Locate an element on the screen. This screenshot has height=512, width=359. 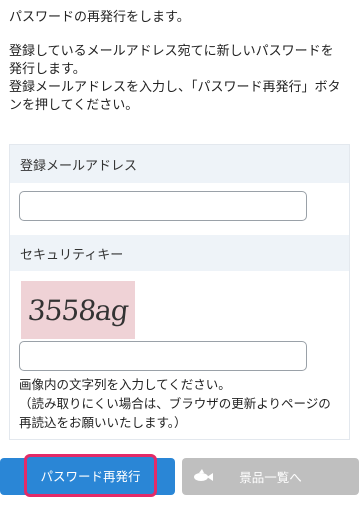
prize-list-label: 景品一覧へ is located at coordinates (270, 477).